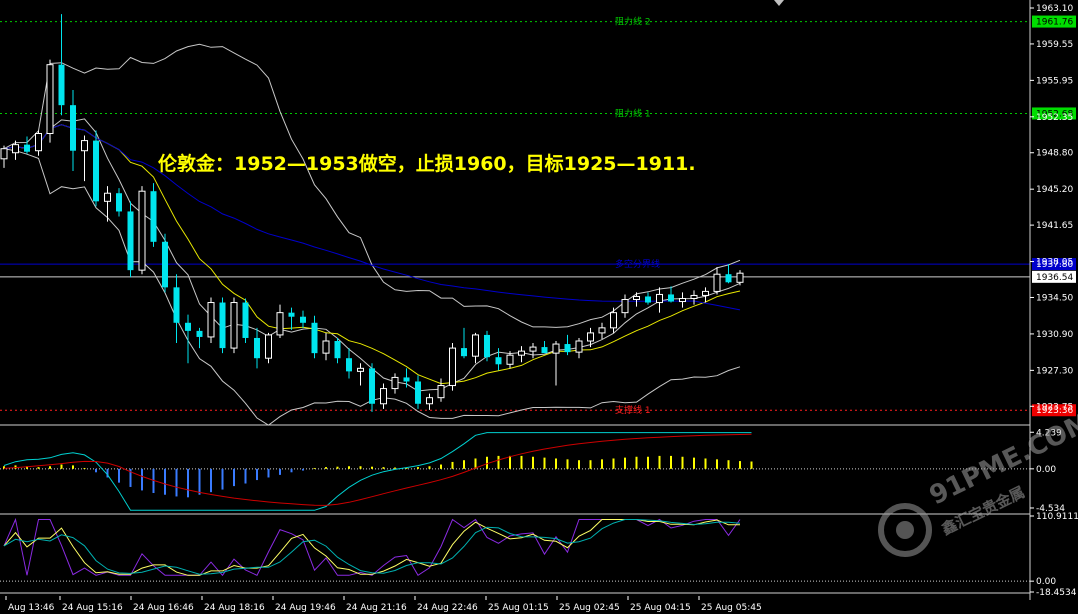 The width and height of the screenshot is (1078, 614). I want to click on level-label: 多空分界线, so click(637, 264).